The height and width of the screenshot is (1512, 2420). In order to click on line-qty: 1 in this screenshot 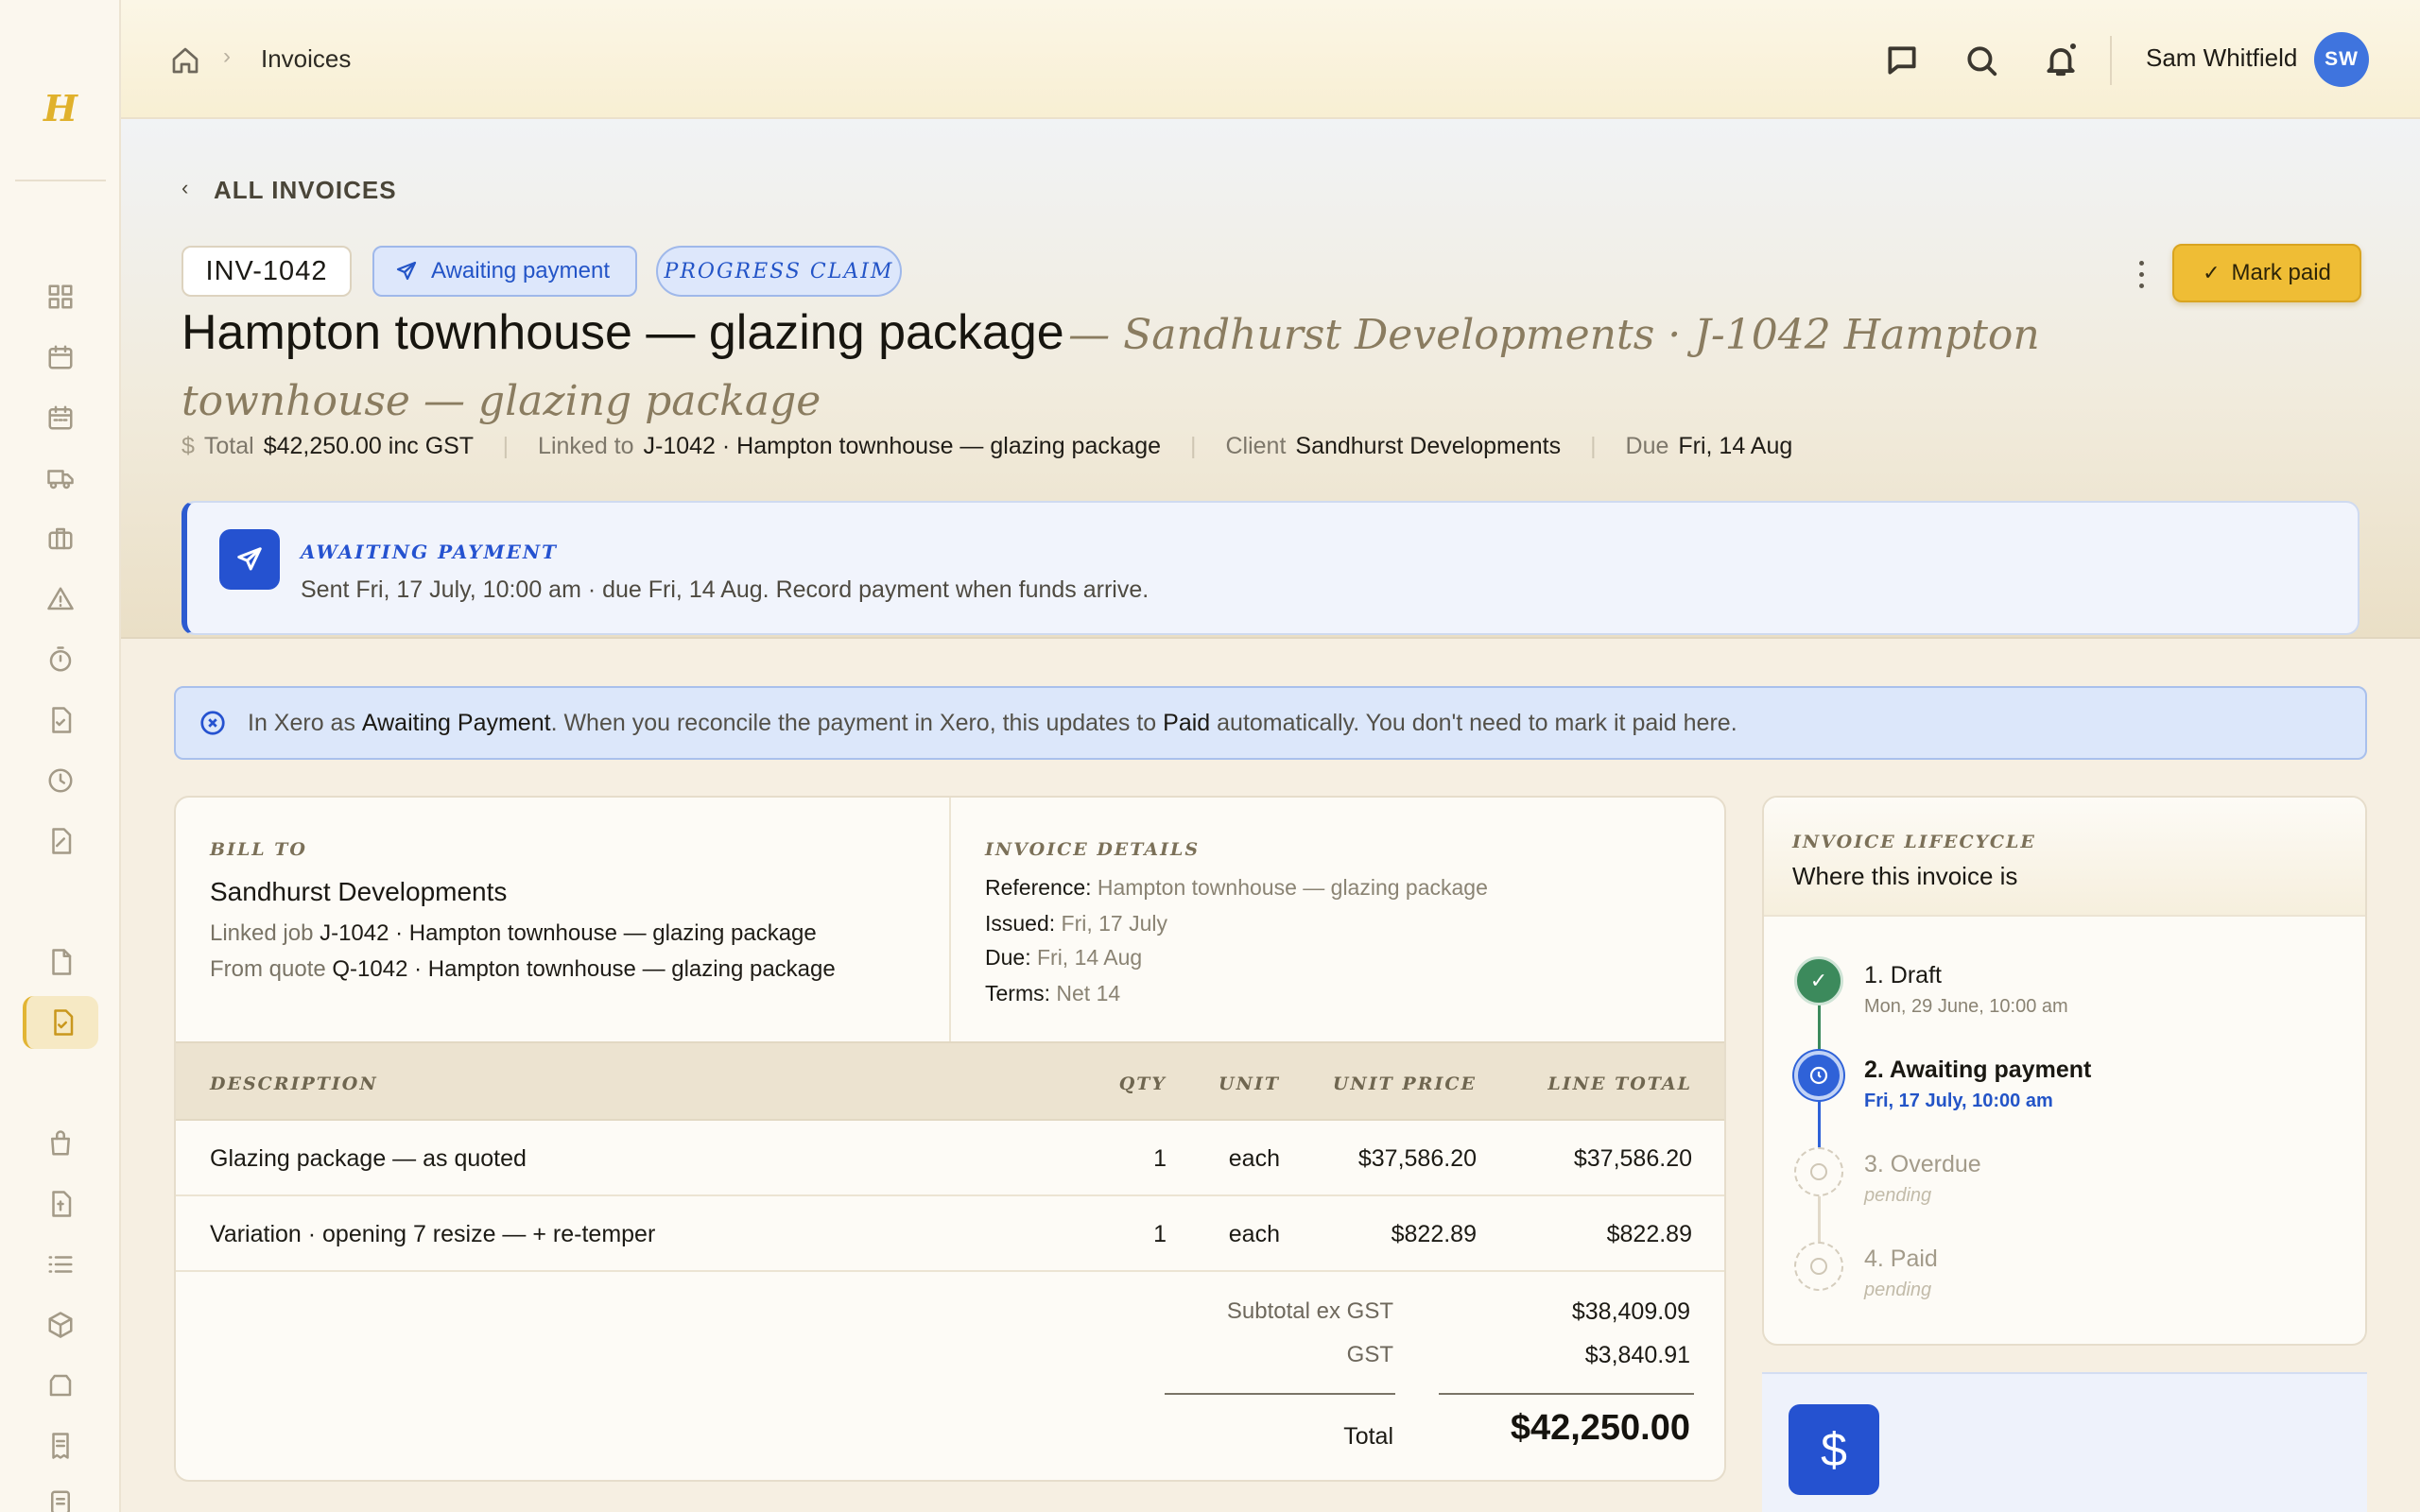, I will do `click(1160, 1234)`.